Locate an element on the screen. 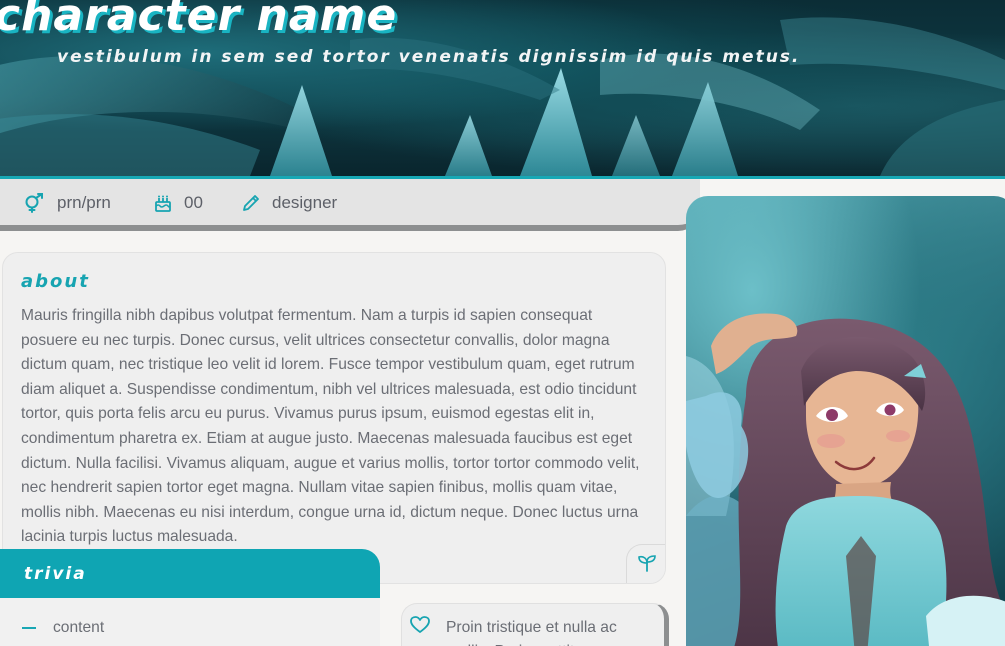 This screenshot has height=646, width=1005. heart-icon is located at coordinates (420, 627).